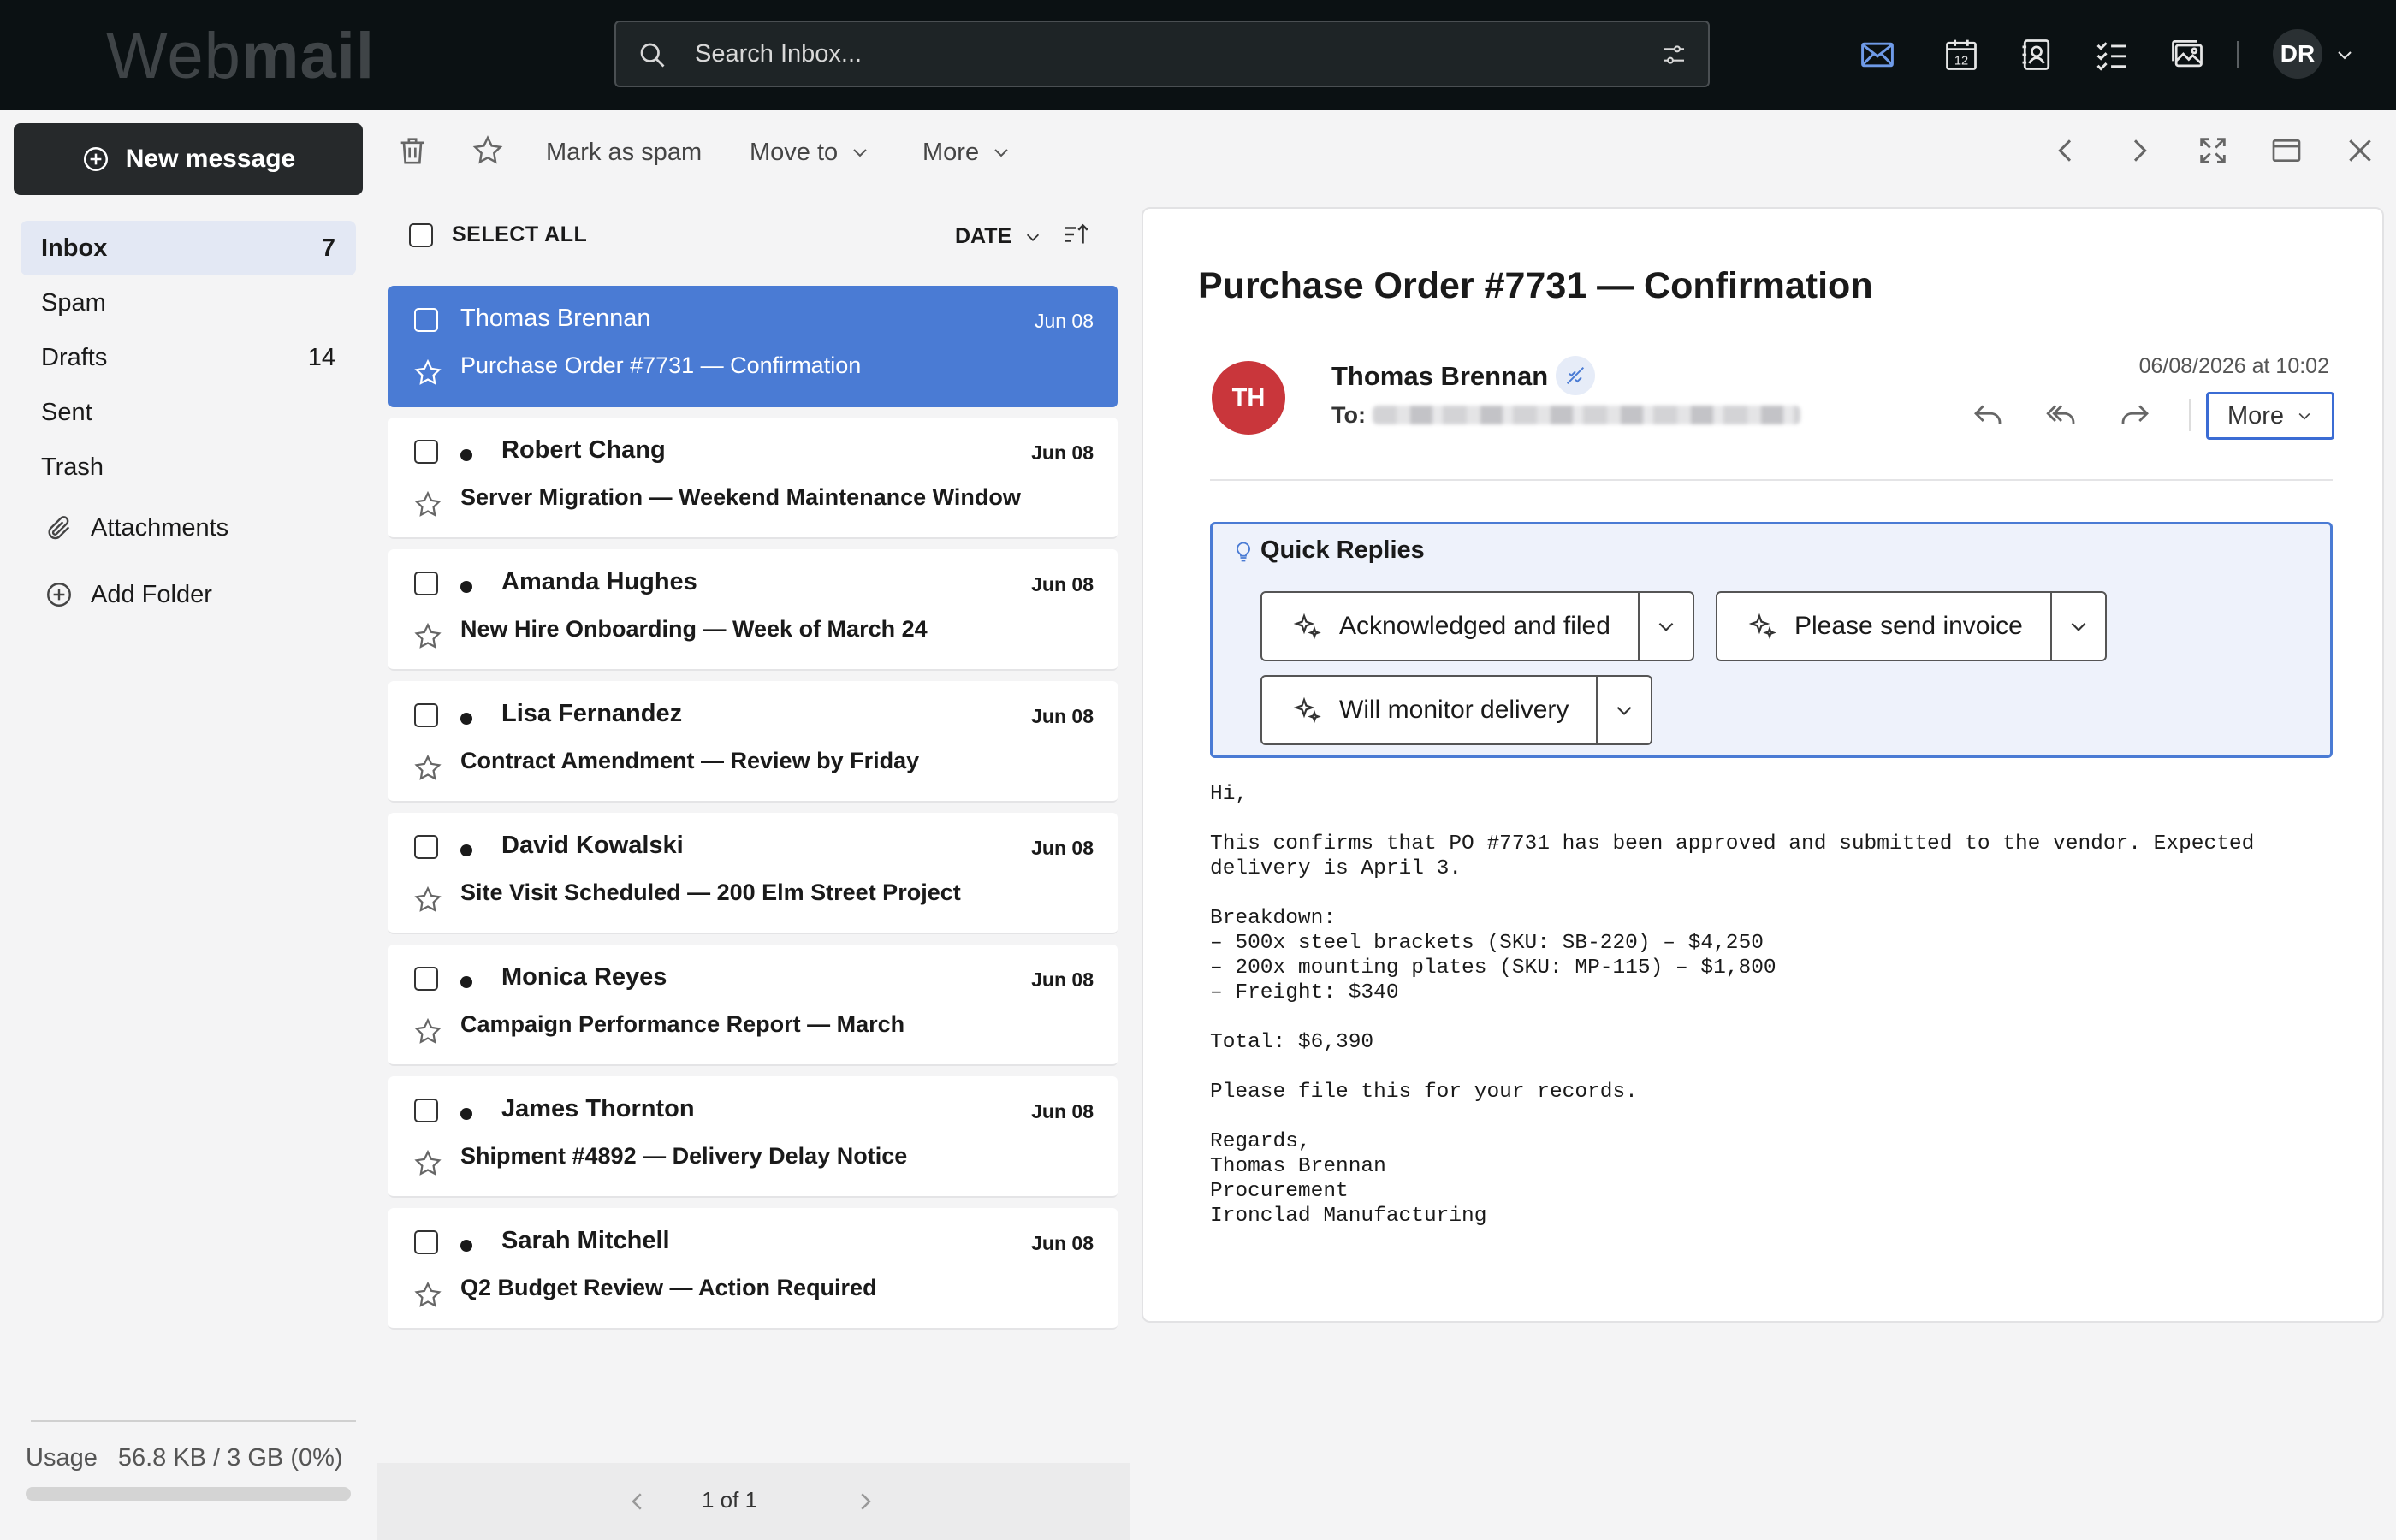 Image resolution: width=2396 pixels, height=1540 pixels. What do you see at coordinates (1877, 55) in the screenshot?
I see `mail-icon` at bounding box center [1877, 55].